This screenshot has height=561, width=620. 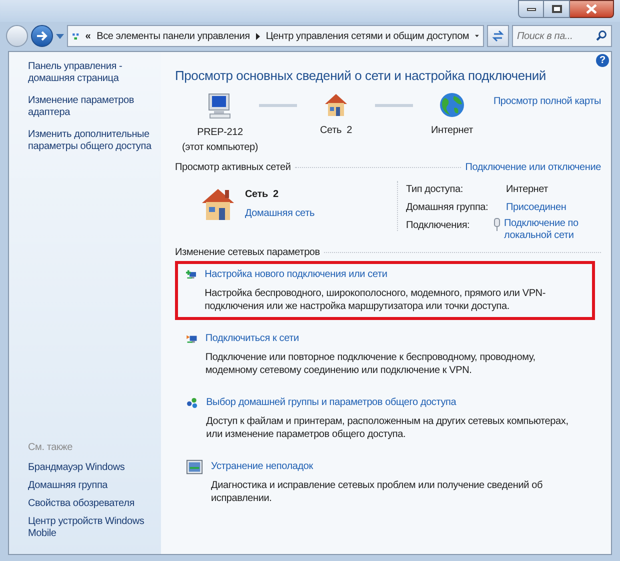 I want to click on breadcrumb: Все элементы панели управления, so click(x=173, y=36).